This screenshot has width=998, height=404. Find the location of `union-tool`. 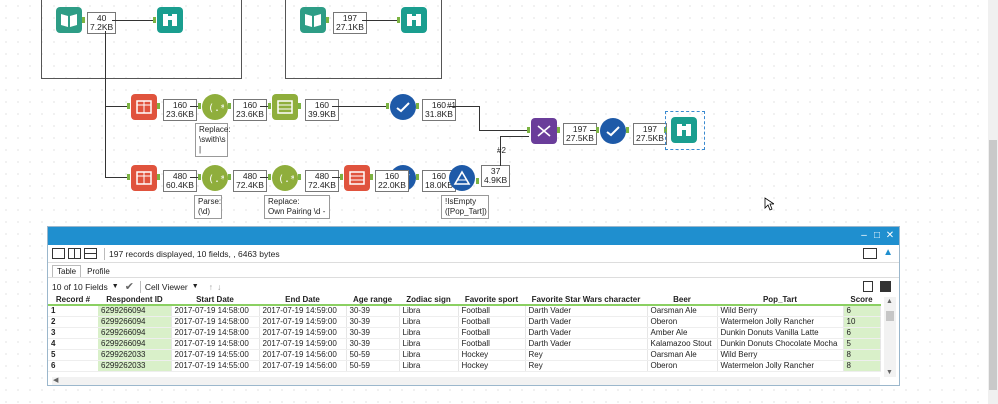

union-tool is located at coordinates (544, 131).